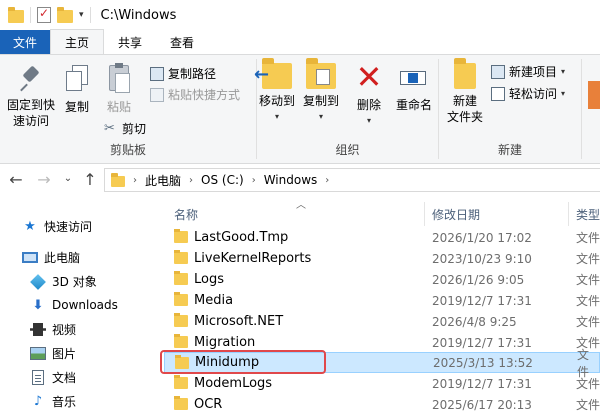 The height and width of the screenshot is (419, 600). Describe the element at coordinates (352, 180) in the screenshot. I see `address-bar: › 此电脑 › OS (C:) › Windows ›` at that location.